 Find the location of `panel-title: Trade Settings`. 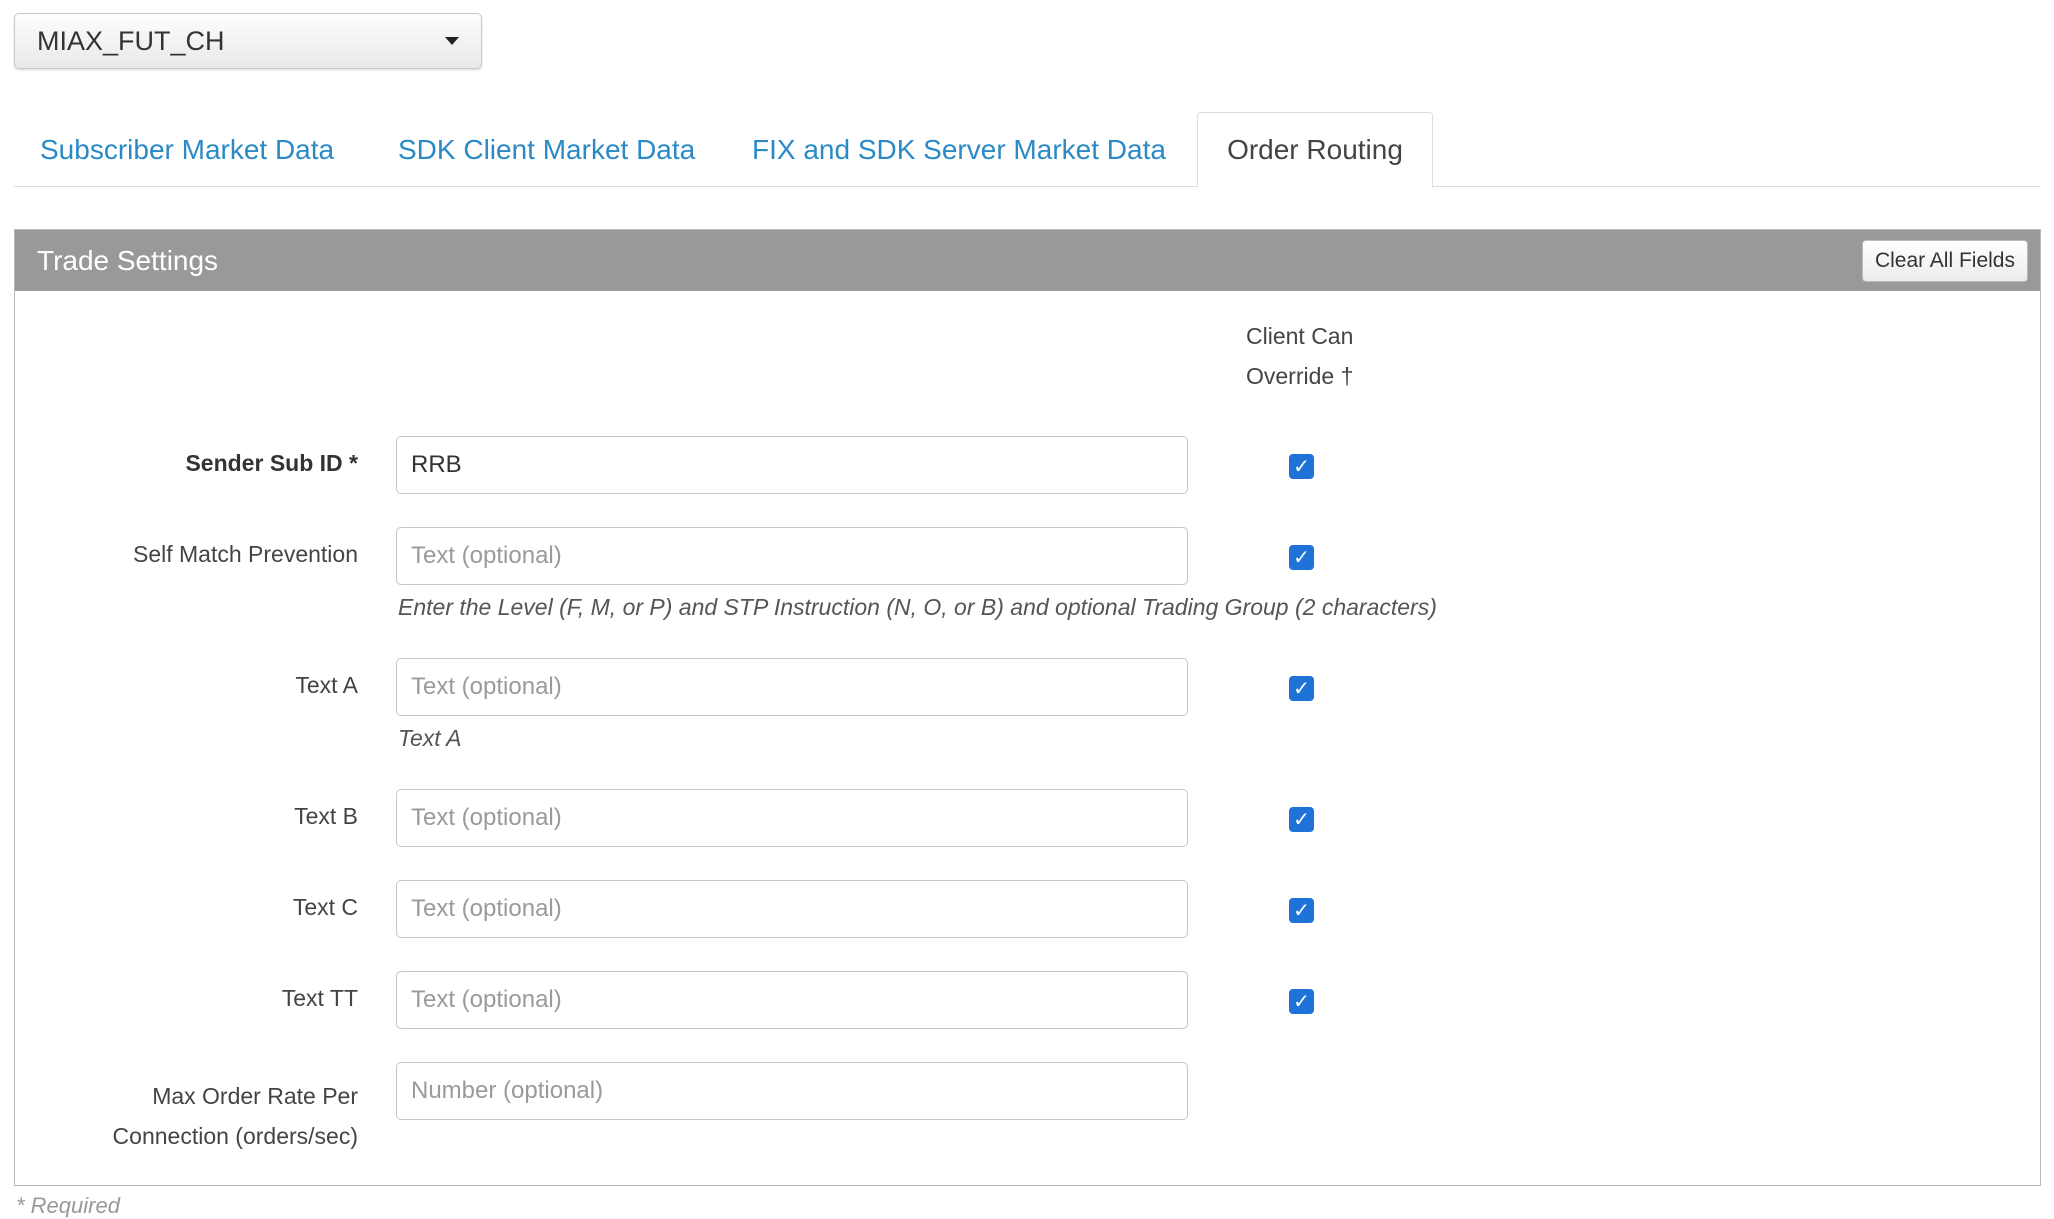

panel-title: Trade Settings is located at coordinates (128, 260).